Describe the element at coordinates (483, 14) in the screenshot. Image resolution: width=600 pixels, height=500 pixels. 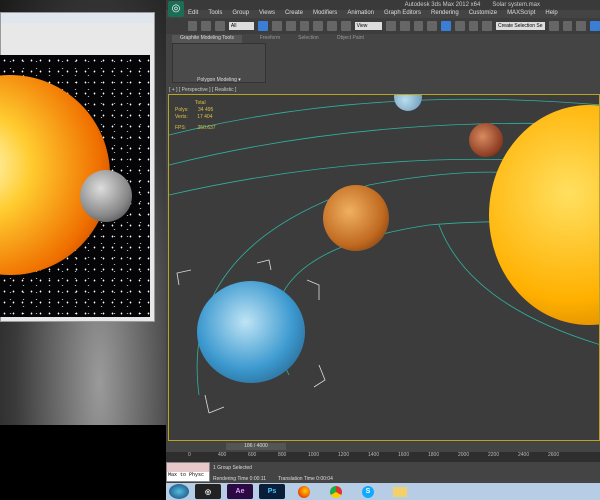
I see `menu-customize: Customize` at that location.